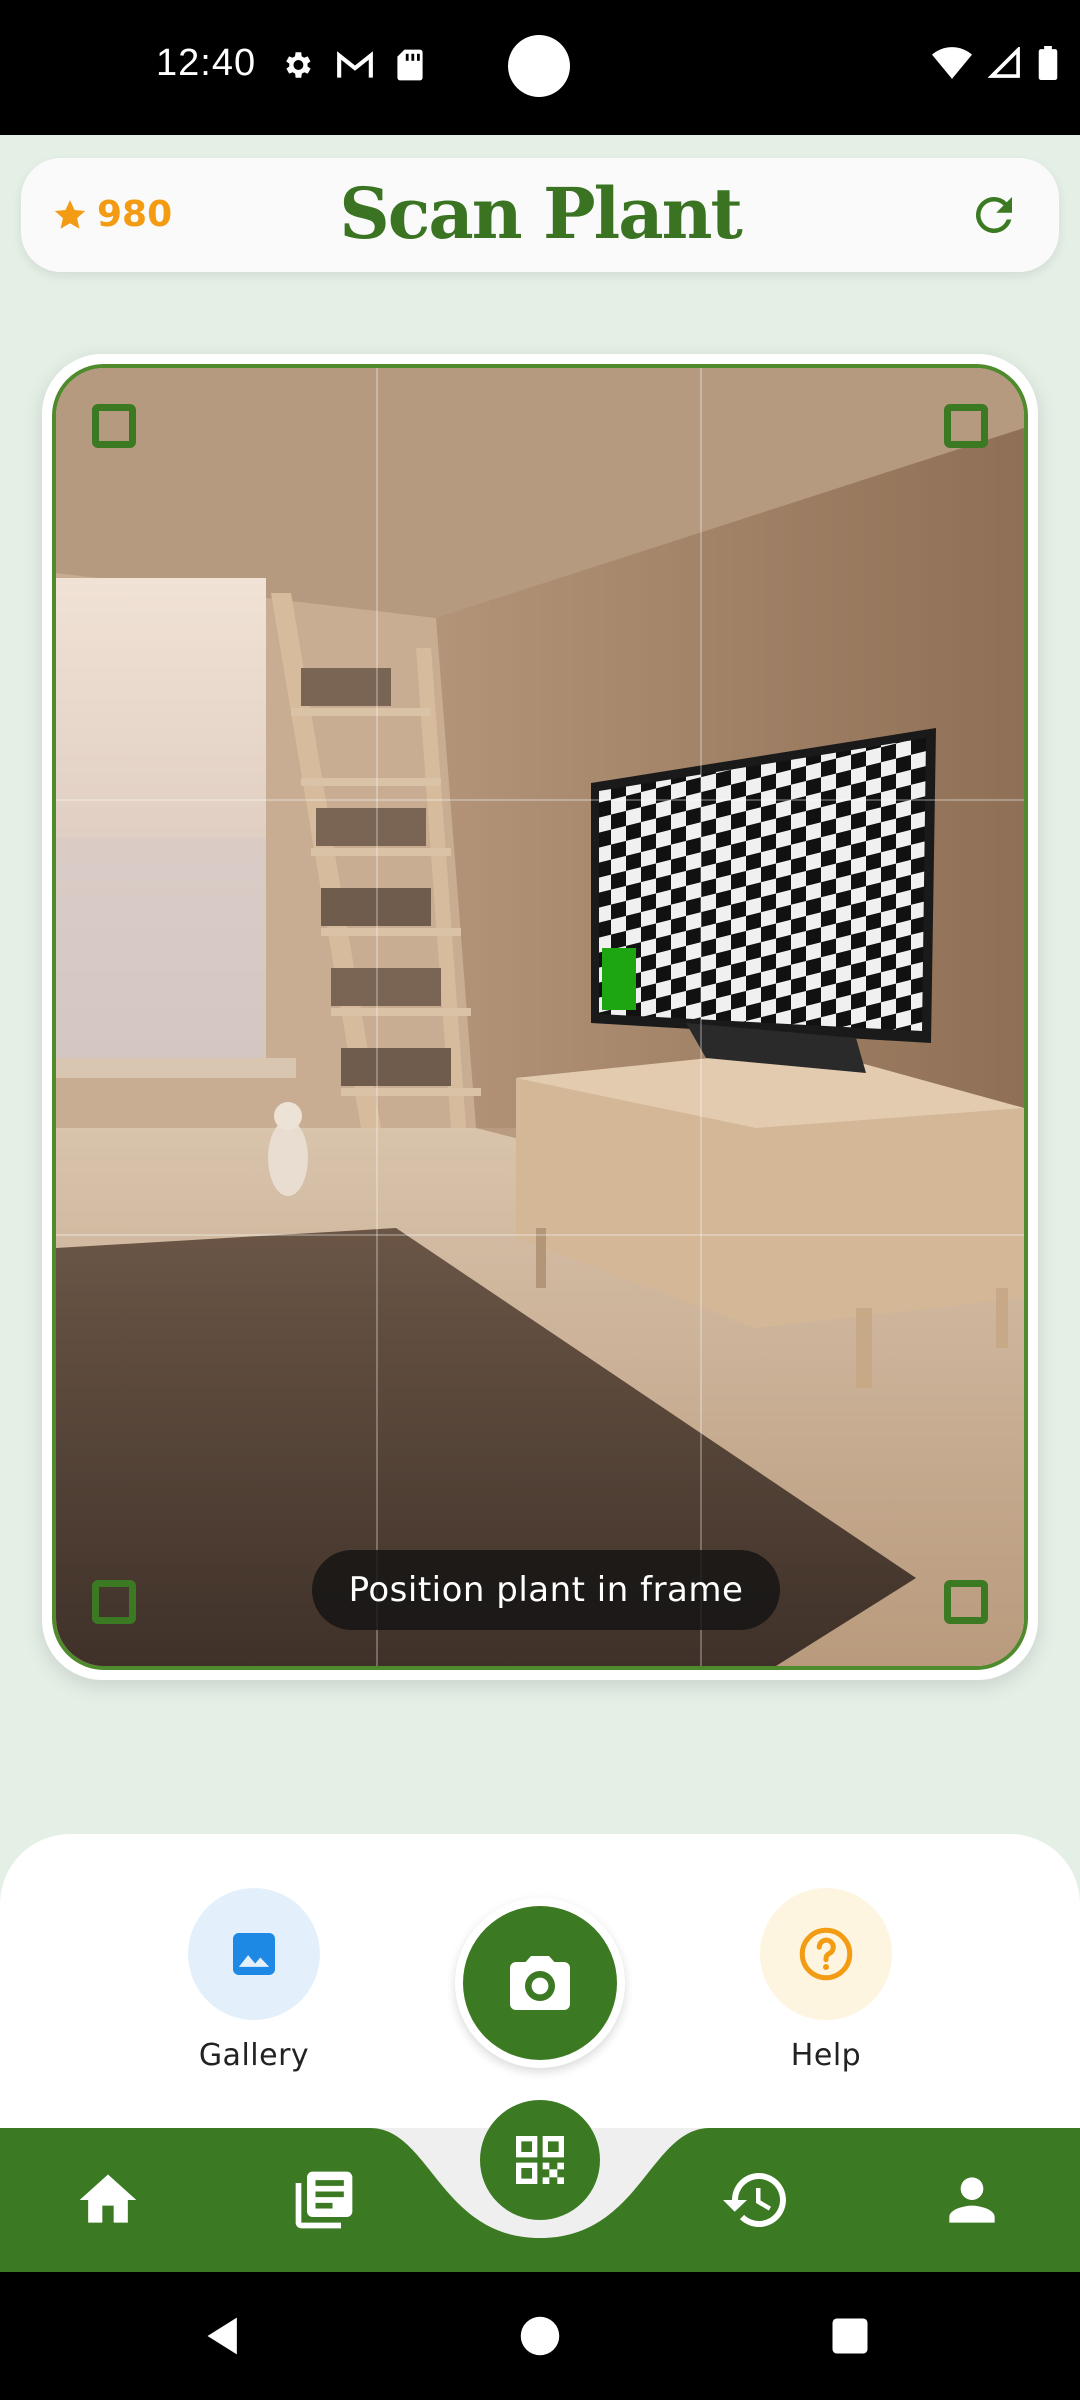 The image size is (1080, 2400). I want to click on library-icon, so click(324, 2200).